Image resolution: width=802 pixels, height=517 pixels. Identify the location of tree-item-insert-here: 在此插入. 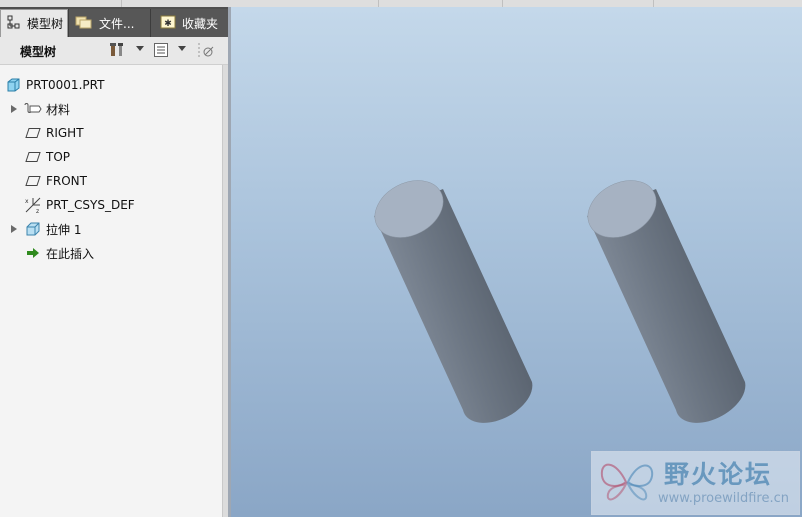
(111, 253).